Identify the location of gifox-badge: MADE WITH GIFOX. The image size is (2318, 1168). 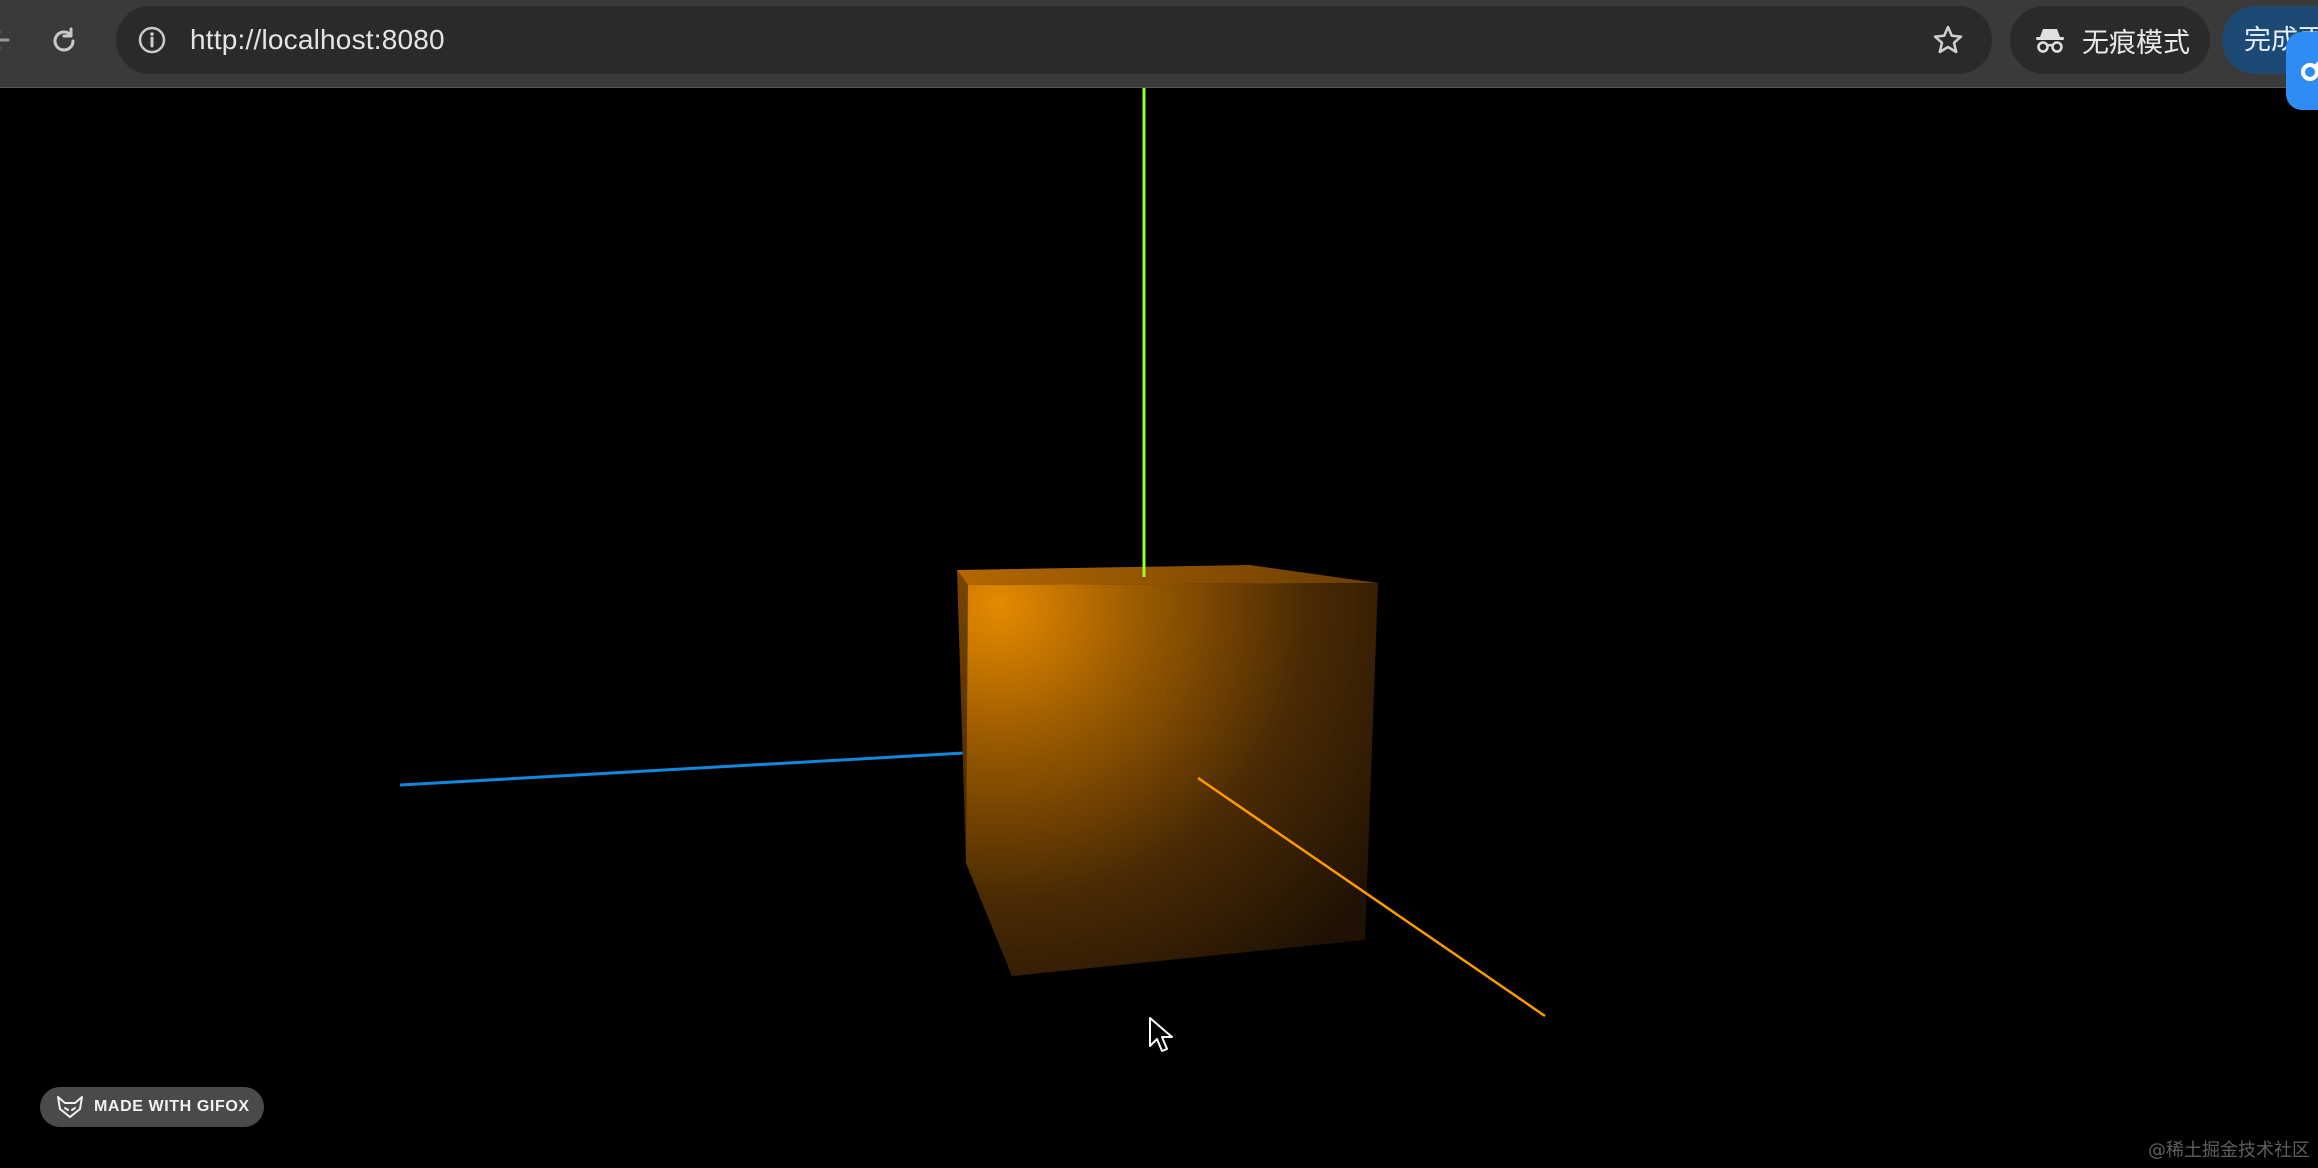
(152, 1107).